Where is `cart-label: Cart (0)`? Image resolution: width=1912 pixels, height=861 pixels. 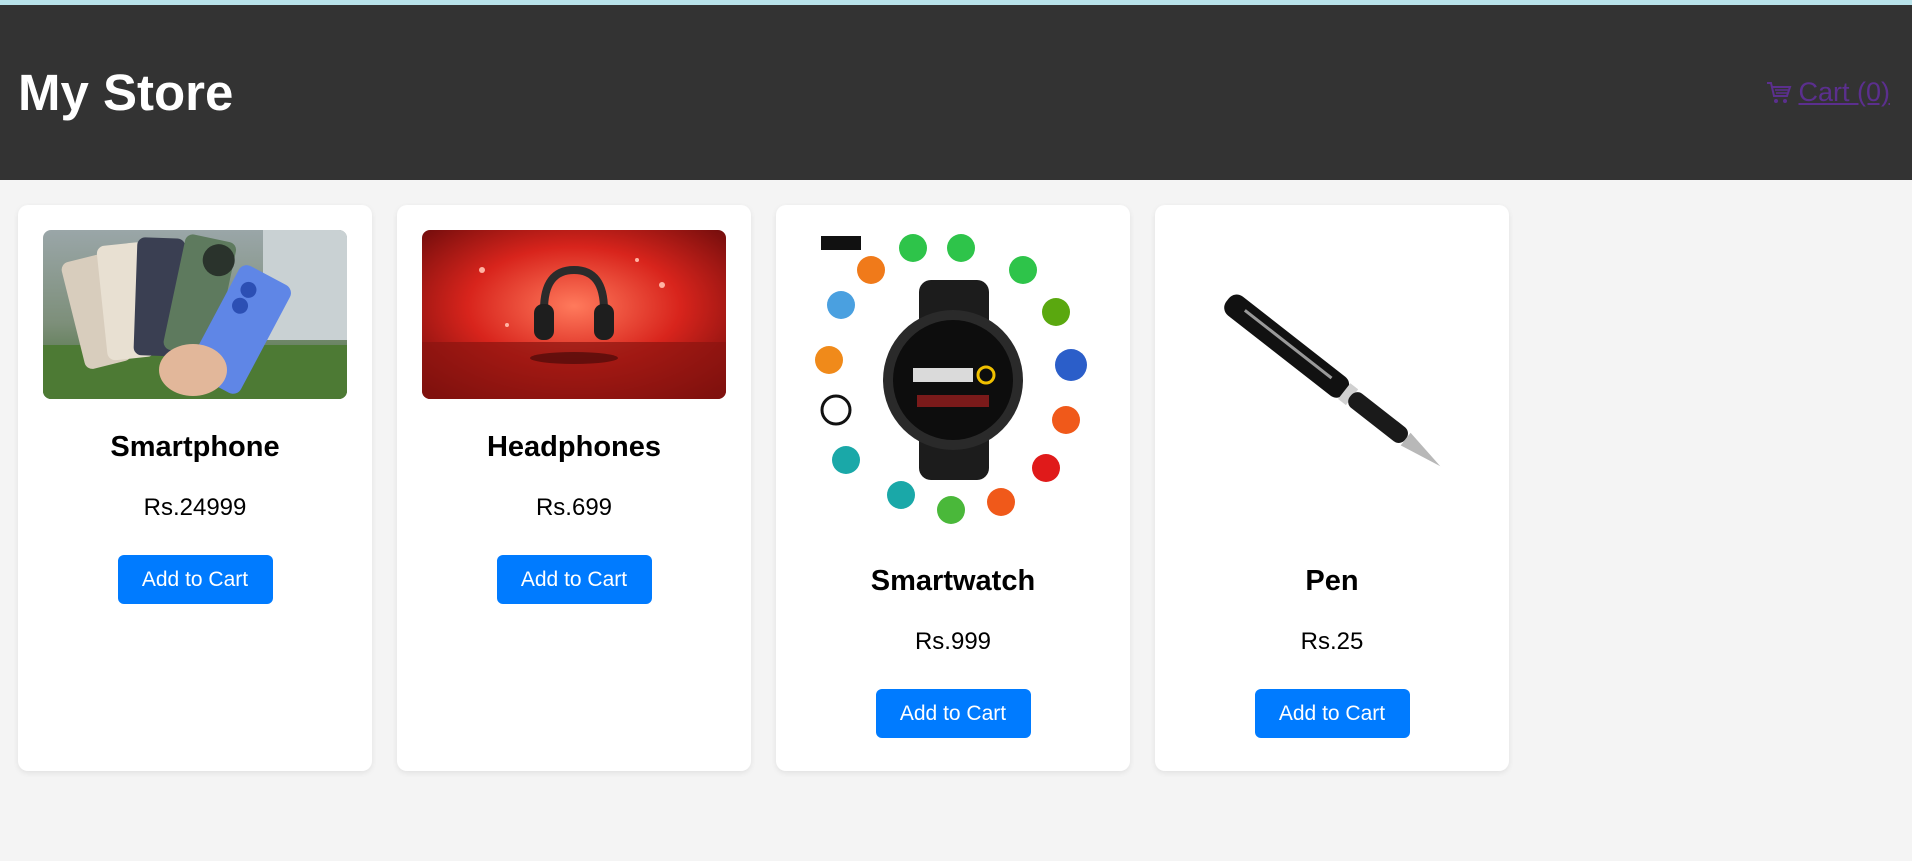 cart-label: Cart (0) is located at coordinates (1844, 92).